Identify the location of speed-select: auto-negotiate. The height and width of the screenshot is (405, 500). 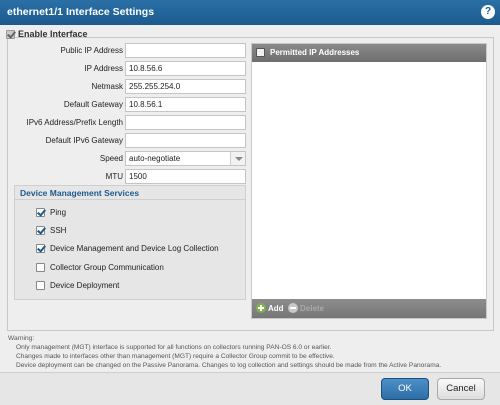
(185, 158).